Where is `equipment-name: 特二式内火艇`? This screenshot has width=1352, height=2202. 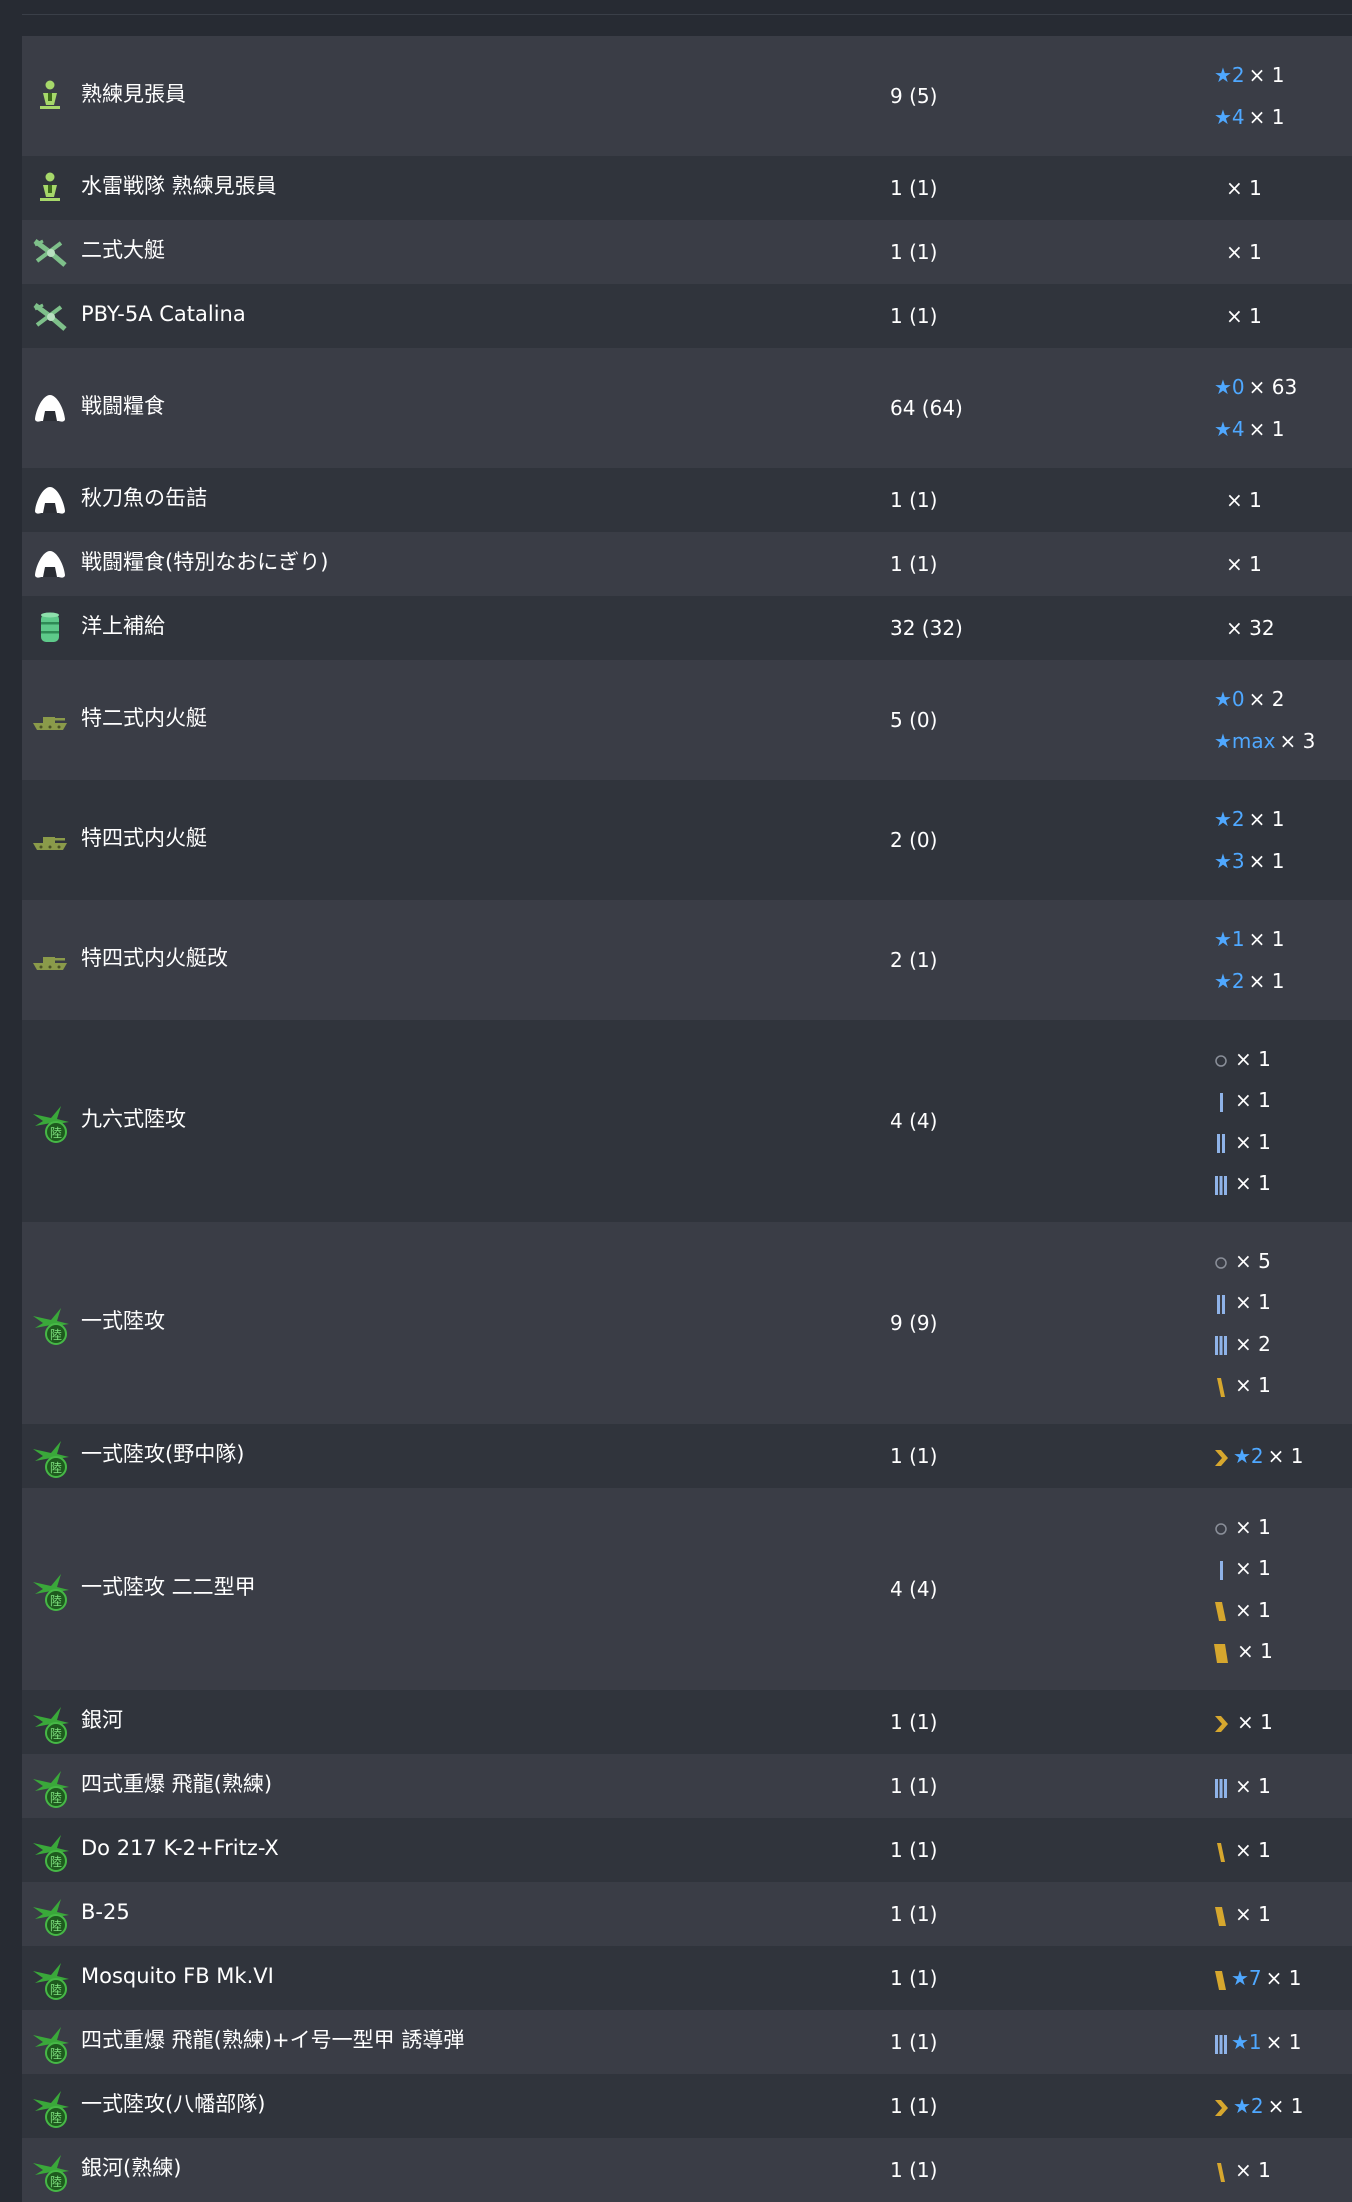
equipment-name: 特二式内火艇 is located at coordinates (144, 718).